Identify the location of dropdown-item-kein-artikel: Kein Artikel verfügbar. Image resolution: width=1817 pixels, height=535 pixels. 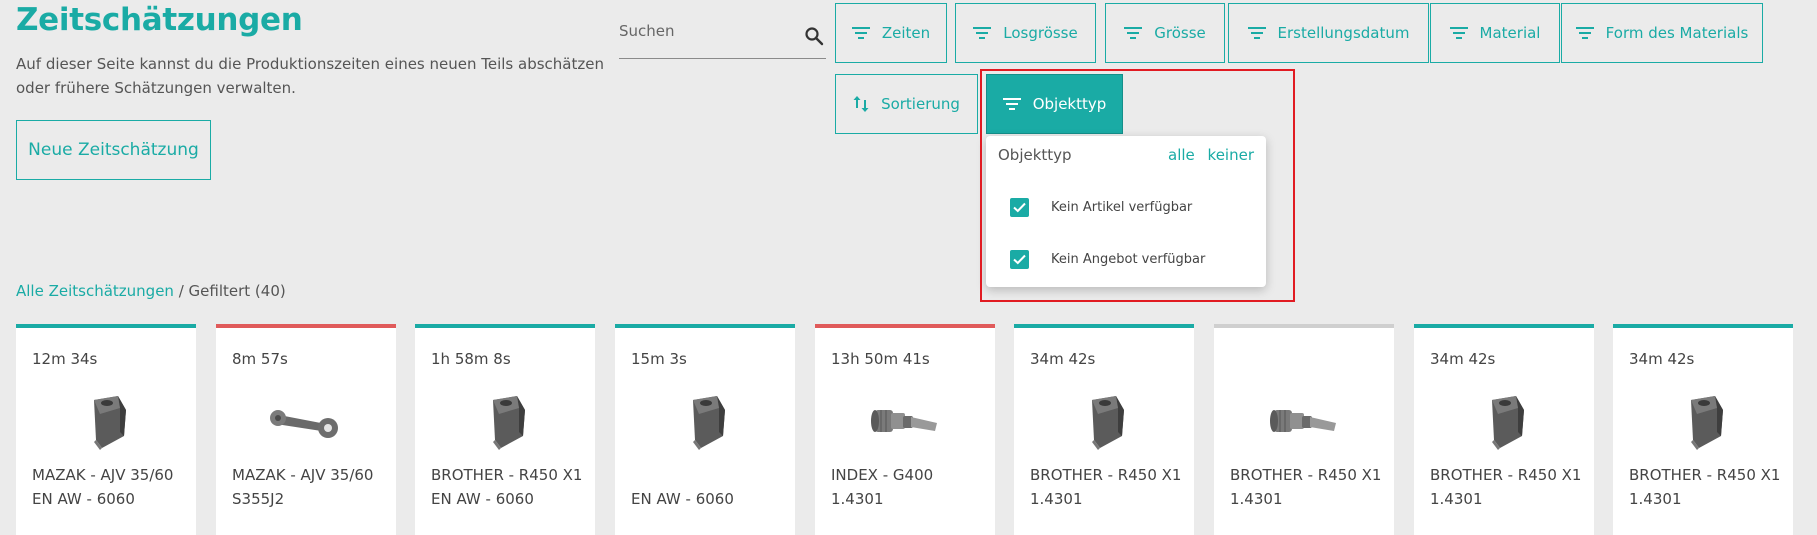
(1101, 207).